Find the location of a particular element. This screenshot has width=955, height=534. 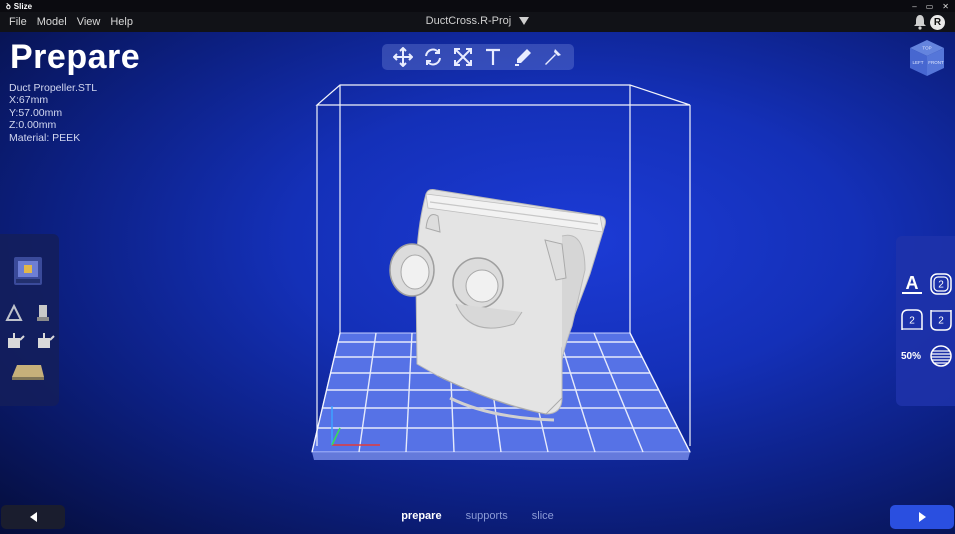

menu-model: Model is located at coordinates (52, 22).